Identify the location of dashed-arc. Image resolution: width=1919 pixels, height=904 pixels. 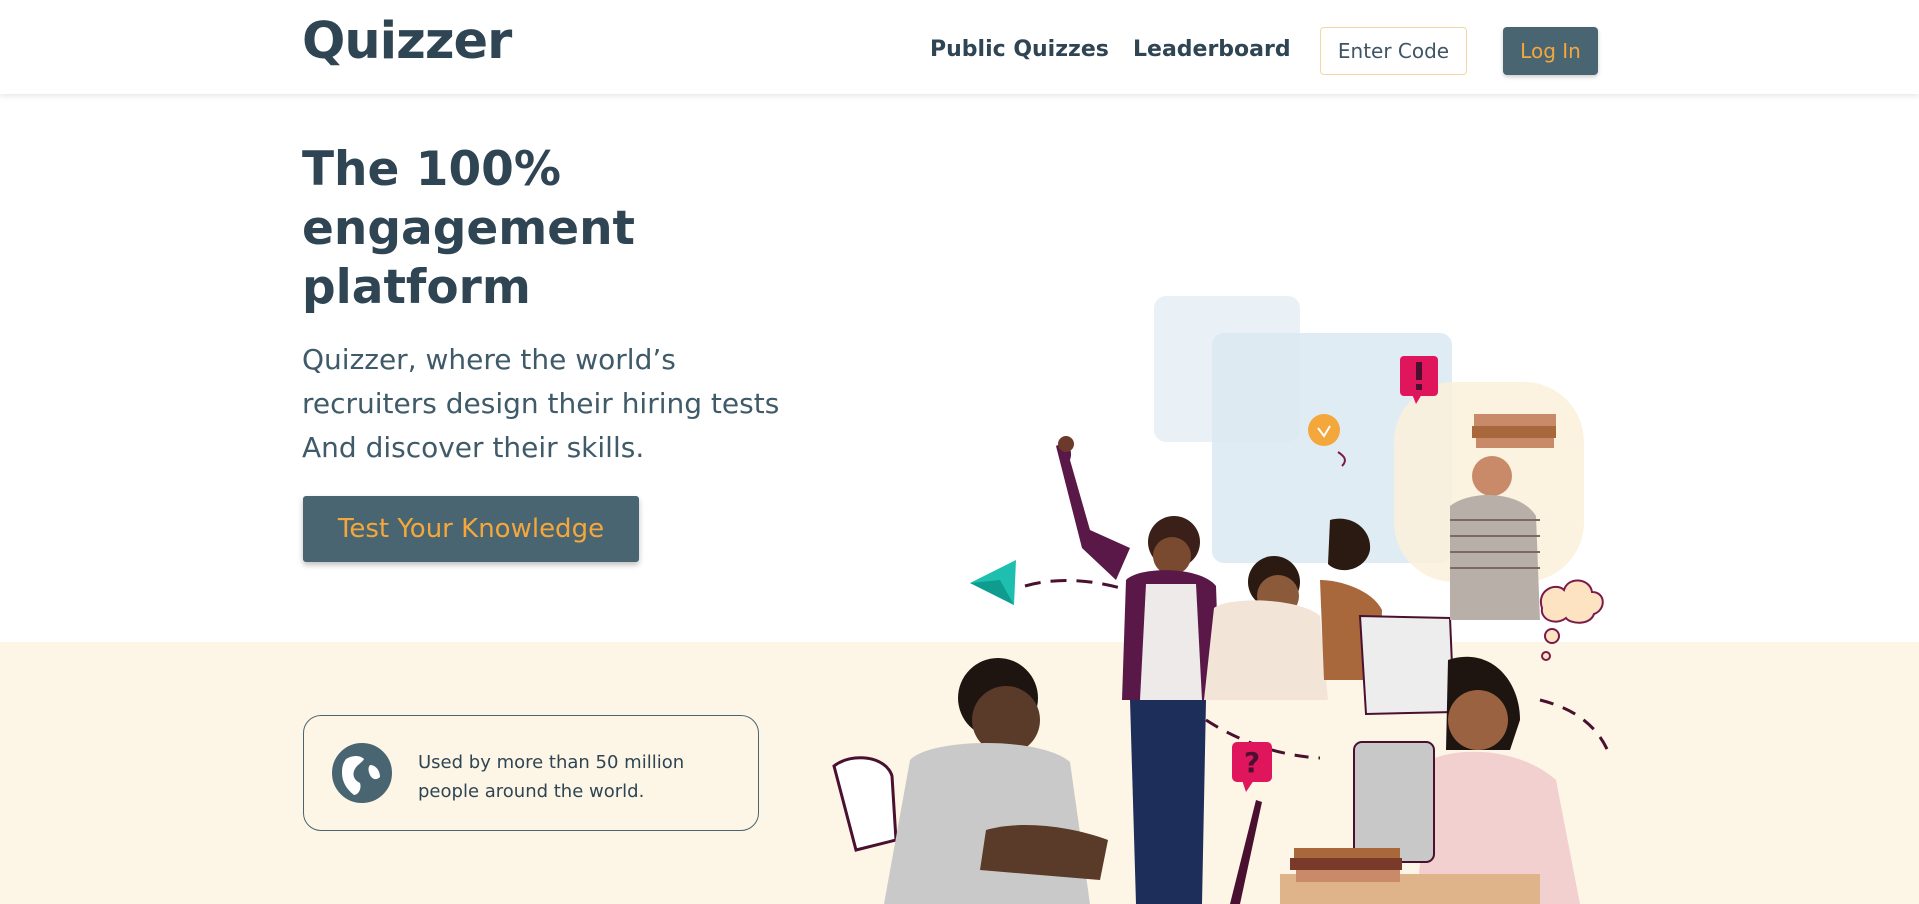
(1575, 727).